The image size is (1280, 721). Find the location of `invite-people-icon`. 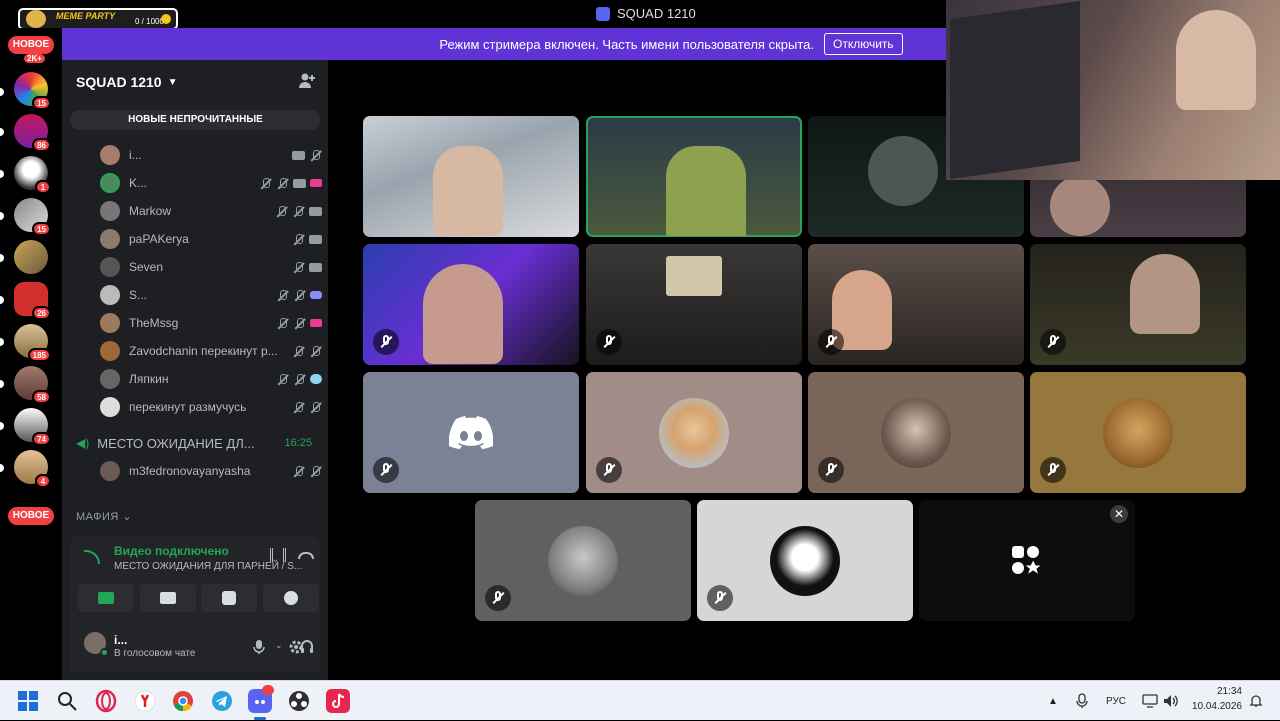

invite-people-icon is located at coordinates (307, 81).